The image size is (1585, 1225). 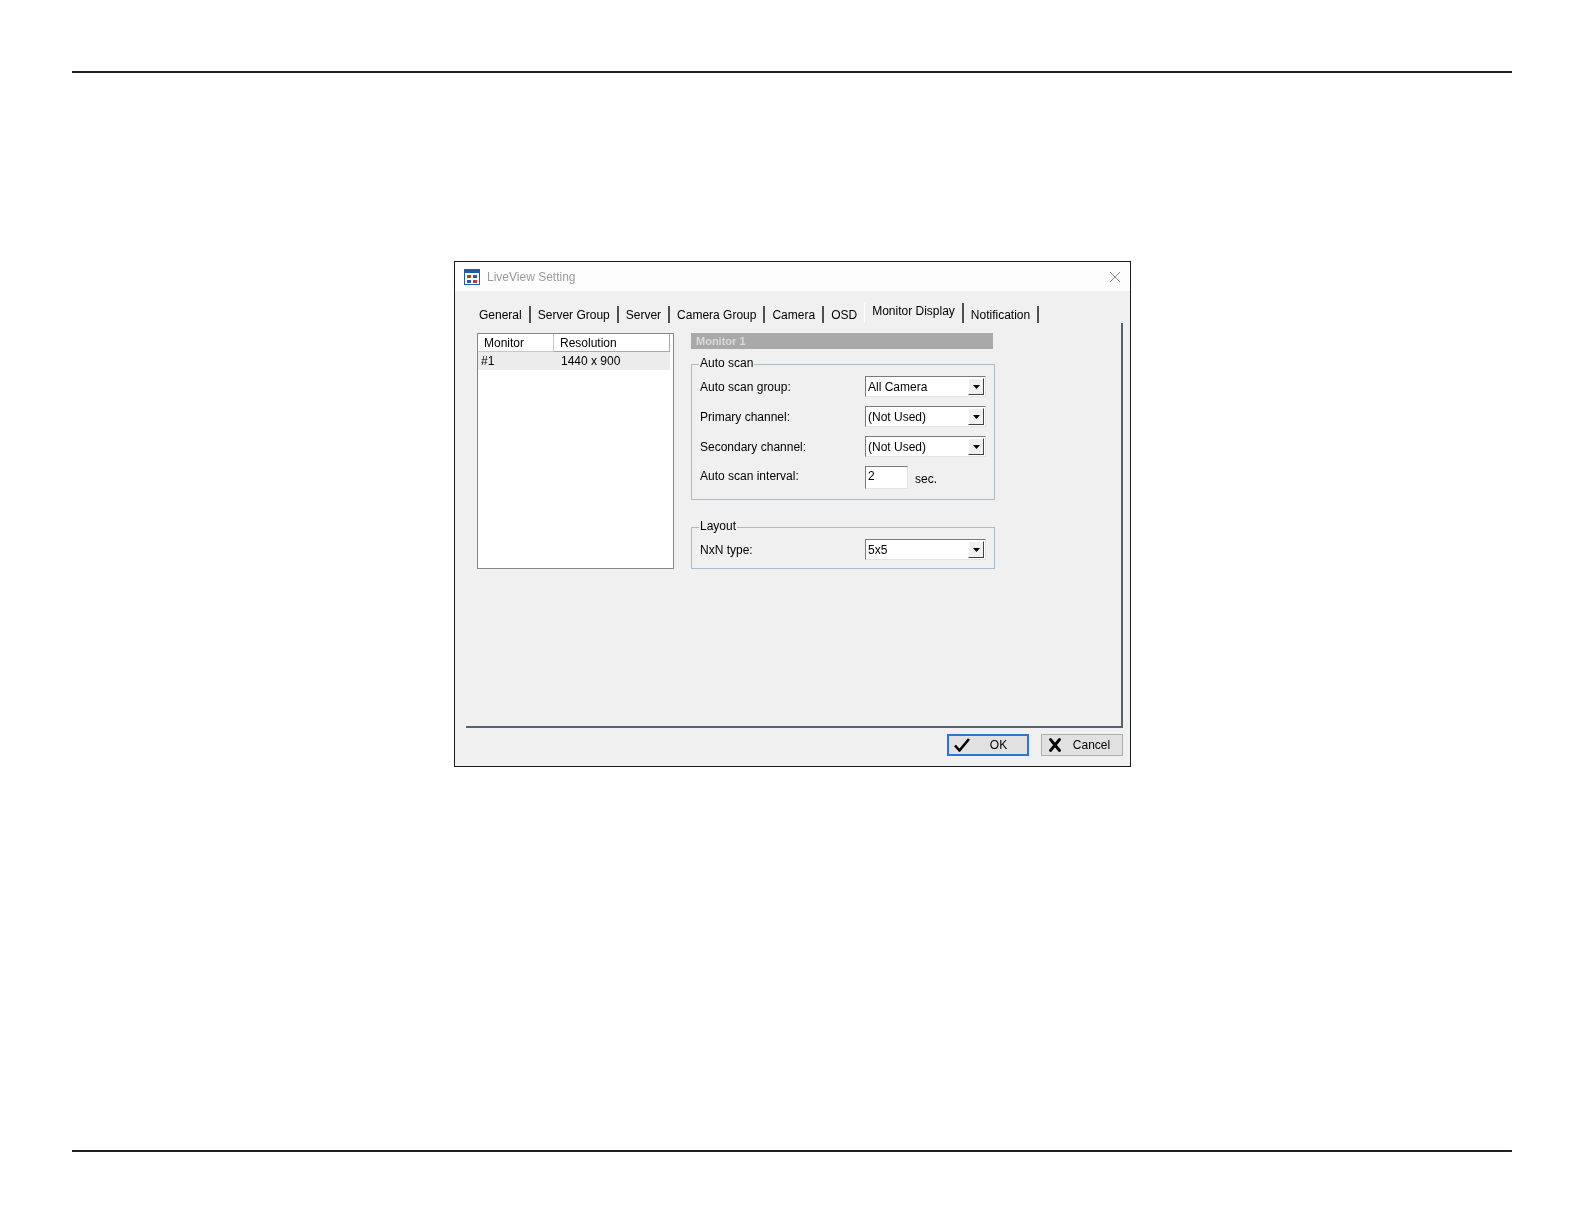 I want to click on ok-button: OK, so click(x=988, y=745).